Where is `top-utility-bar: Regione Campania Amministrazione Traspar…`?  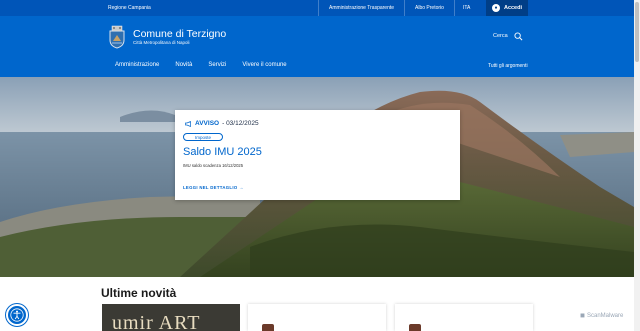 top-utility-bar: Regione Campania Amministrazione Traspar… is located at coordinates (317, 8).